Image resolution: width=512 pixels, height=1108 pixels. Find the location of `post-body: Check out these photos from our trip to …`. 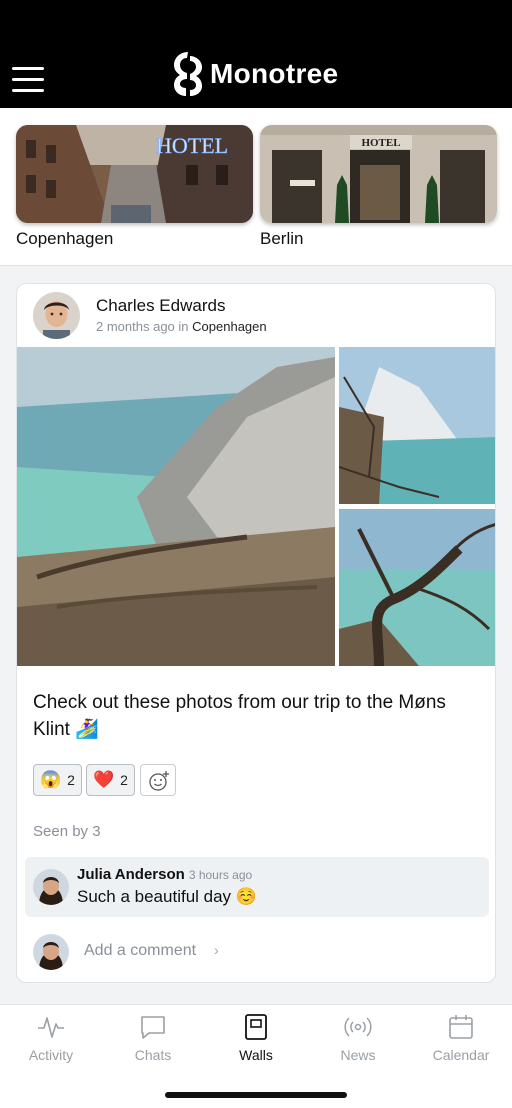

post-body: Check out these photos from our trip to … is located at coordinates (239, 716).